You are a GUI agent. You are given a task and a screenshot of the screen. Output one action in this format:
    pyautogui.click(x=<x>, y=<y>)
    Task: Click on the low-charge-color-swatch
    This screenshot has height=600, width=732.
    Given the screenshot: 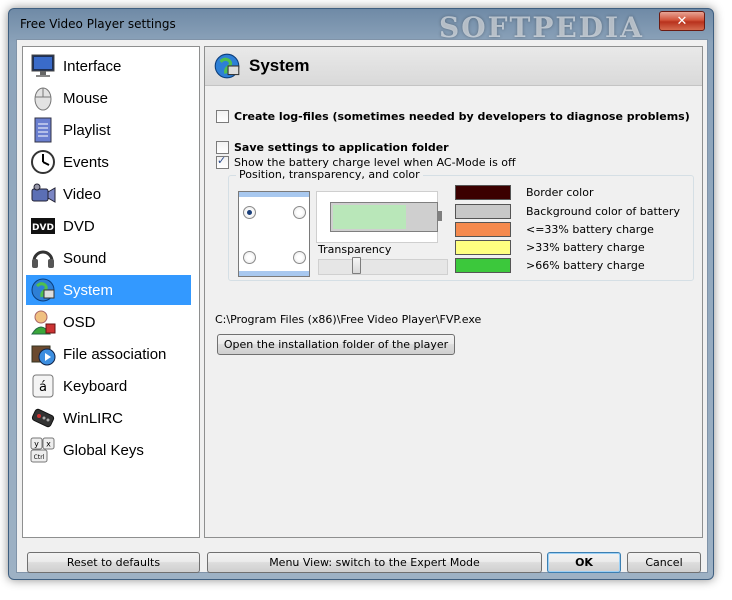 What is the action you would take?
    pyautogui.click(x=483, y=229)
    